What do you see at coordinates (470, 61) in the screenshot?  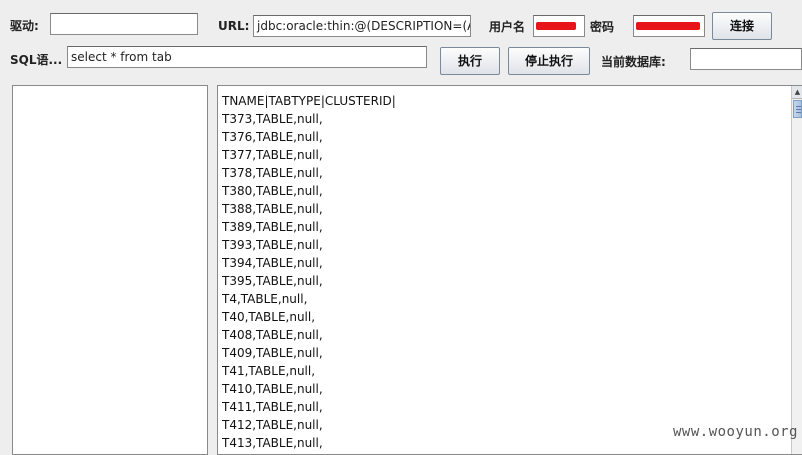 I see `execute-button: 执行` at bounding box center [470, 61].